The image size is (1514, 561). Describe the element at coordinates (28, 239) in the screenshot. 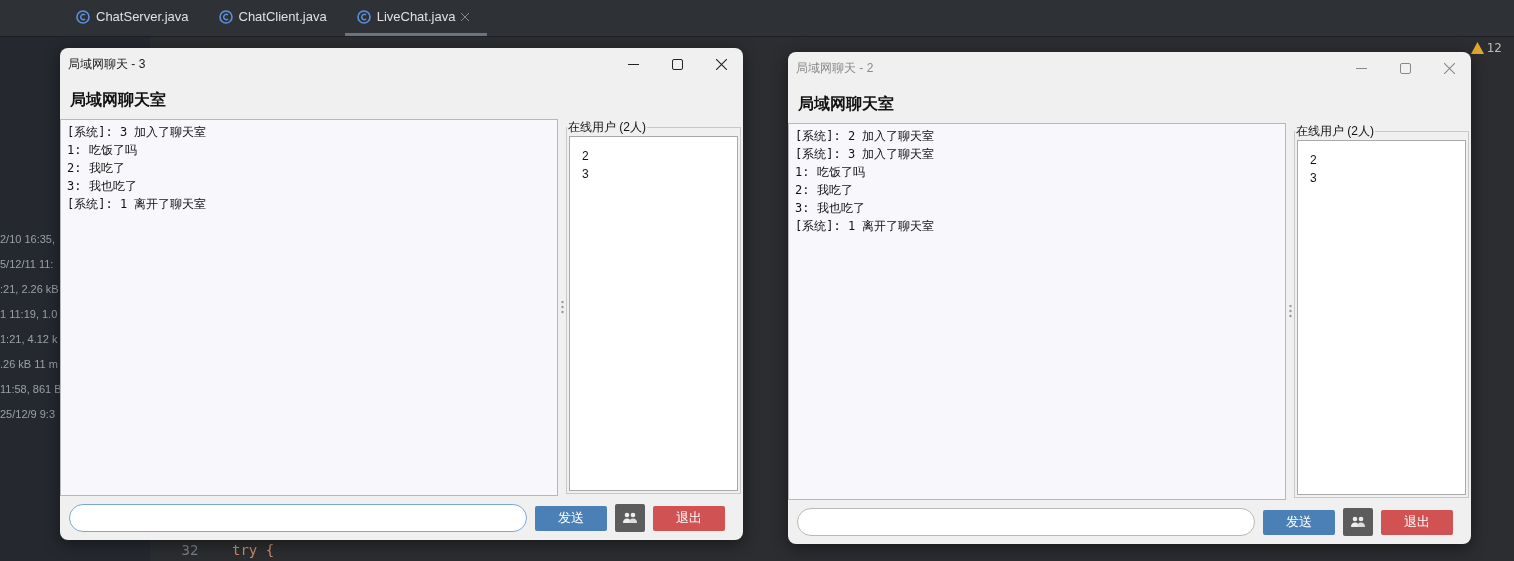

I see `file-info: 2/10 16:35,` at that location.